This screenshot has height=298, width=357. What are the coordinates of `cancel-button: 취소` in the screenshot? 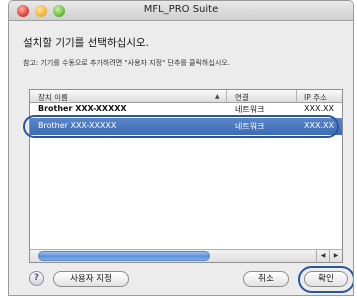 It's located at (266, 279).